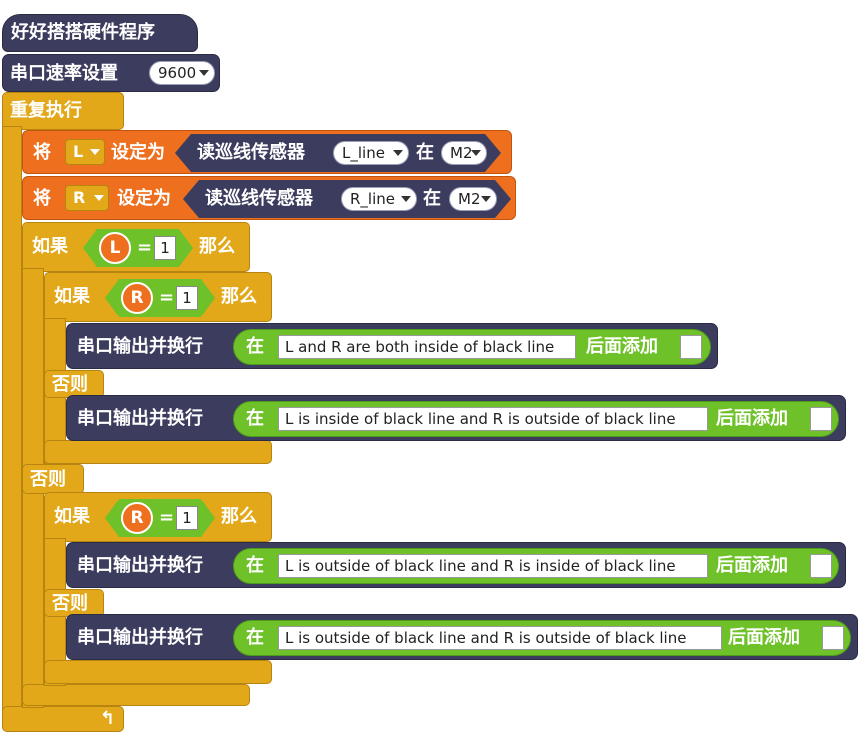 The width and height of the screenshot is (859, 732). Describe the element at coordinates (85, 152) in the screenshot. I see `variable-l-dropdown: L` at that location.